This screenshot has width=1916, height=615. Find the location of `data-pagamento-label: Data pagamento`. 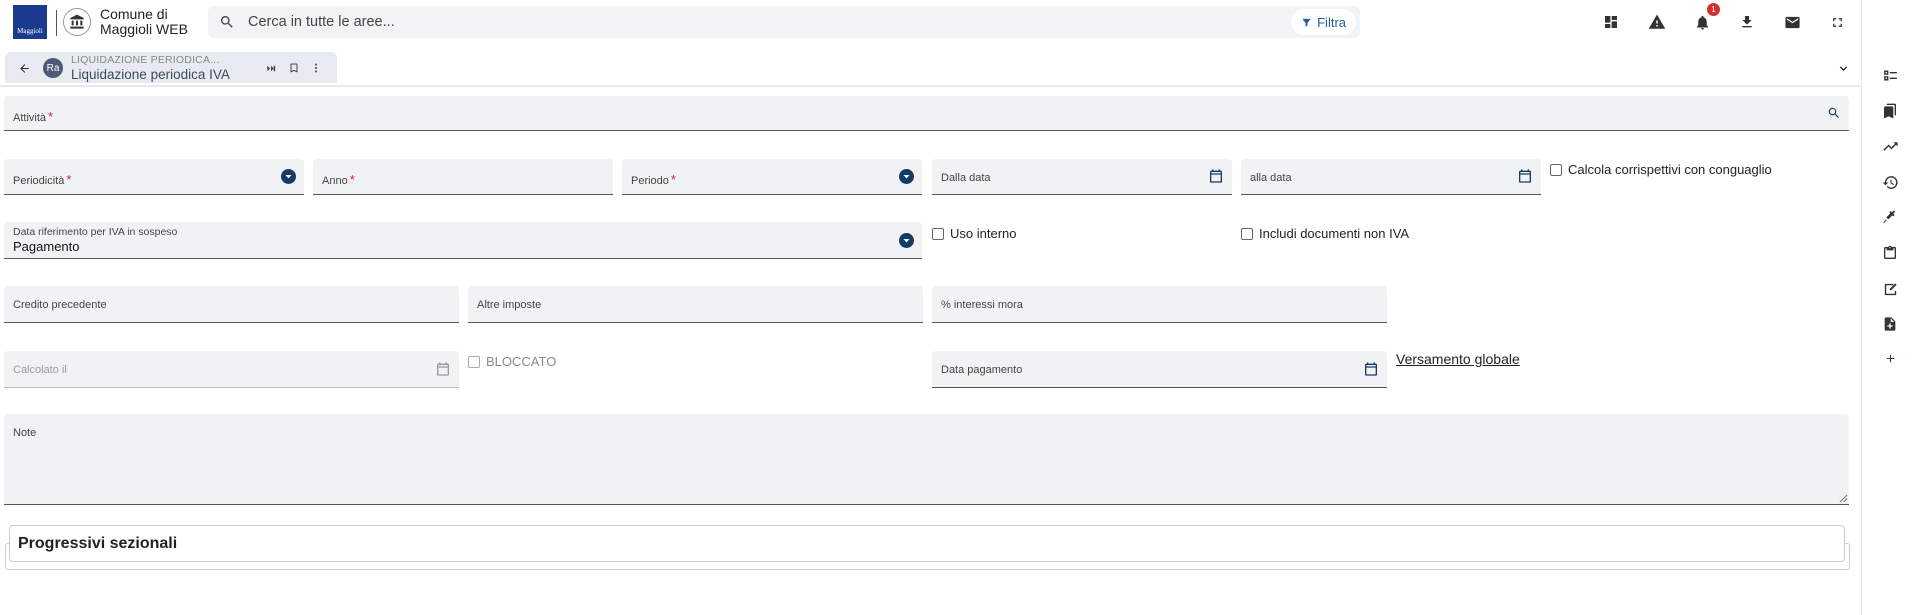

data-pagamento-label: Data pagamento is located at coordinates (982, 370).